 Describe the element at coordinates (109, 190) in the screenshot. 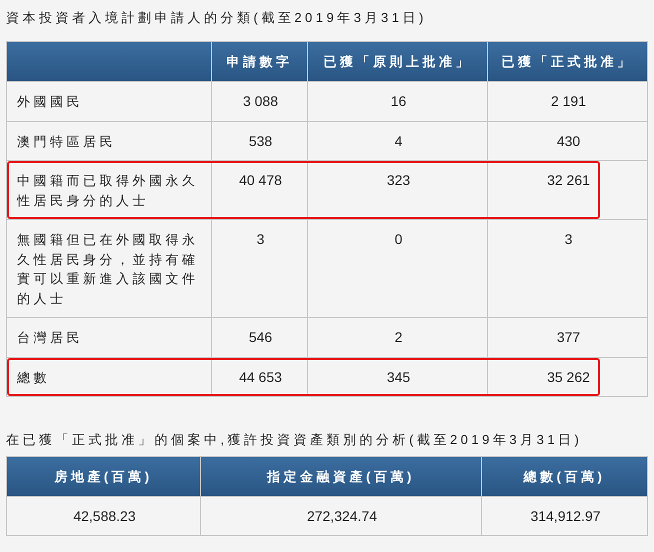

I see `table-cell: 中國籍而已取得外國永久性居民身分的人士` at that location.